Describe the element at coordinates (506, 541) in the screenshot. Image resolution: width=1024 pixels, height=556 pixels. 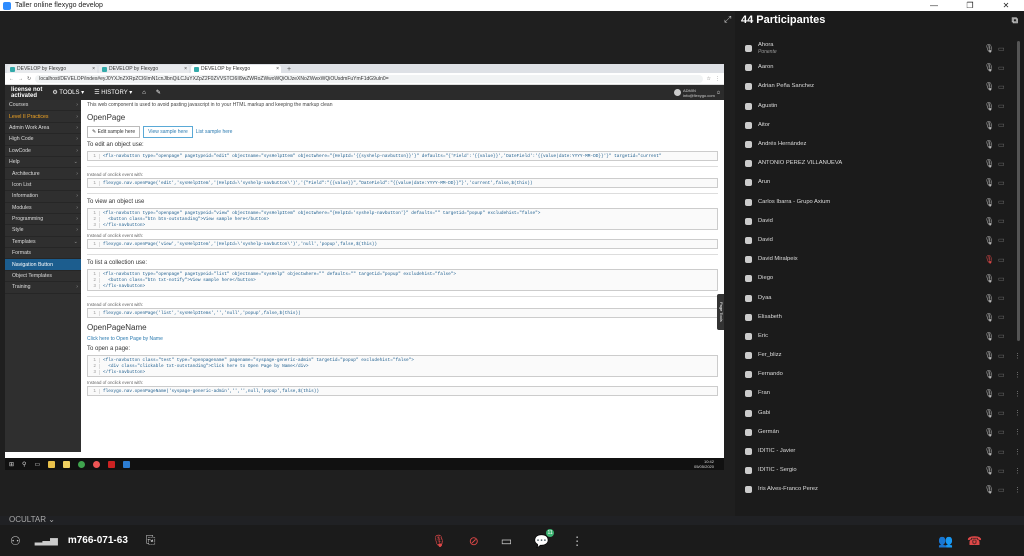
I see `share-screen-icon: ▭` at that location.